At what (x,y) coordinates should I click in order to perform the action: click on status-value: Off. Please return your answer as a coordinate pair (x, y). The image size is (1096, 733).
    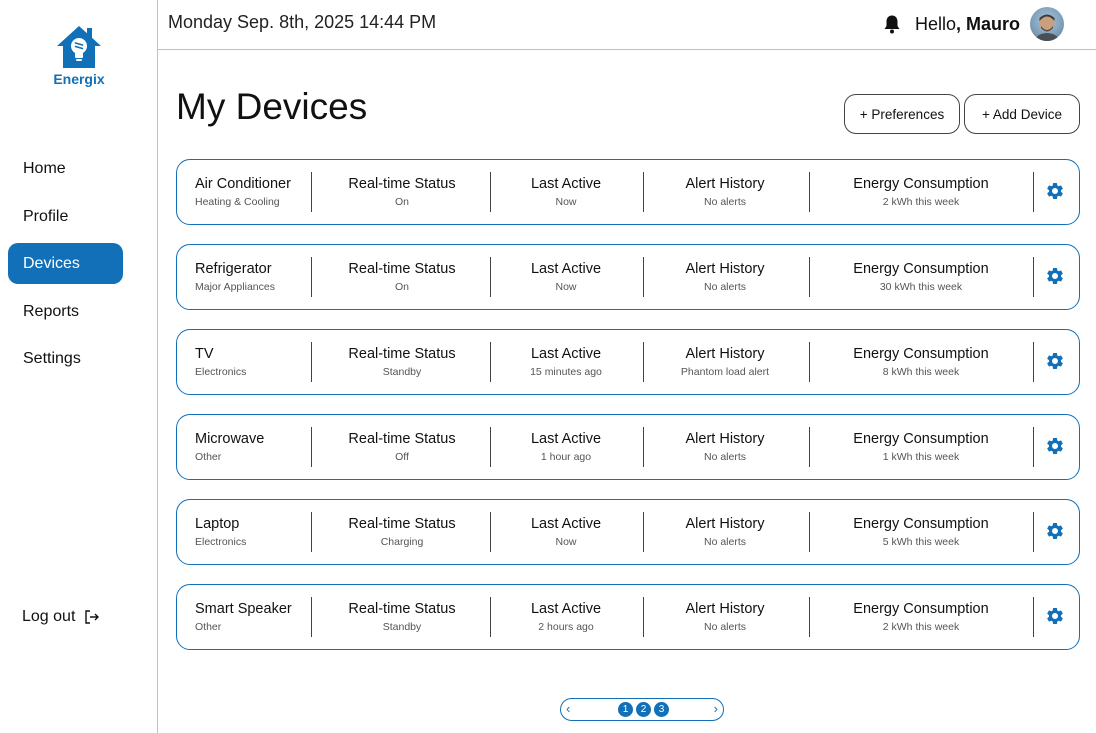
    Looking at the image, I should click on (402, 457).